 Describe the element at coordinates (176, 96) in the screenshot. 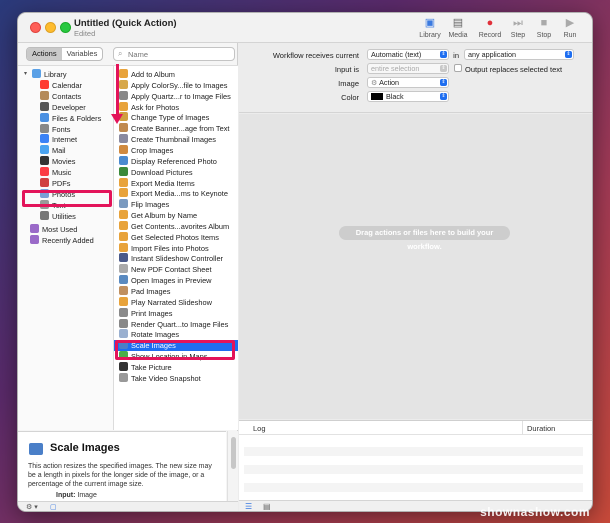

I see `action-item: Apply Quartz...r to Image Files` at that location.